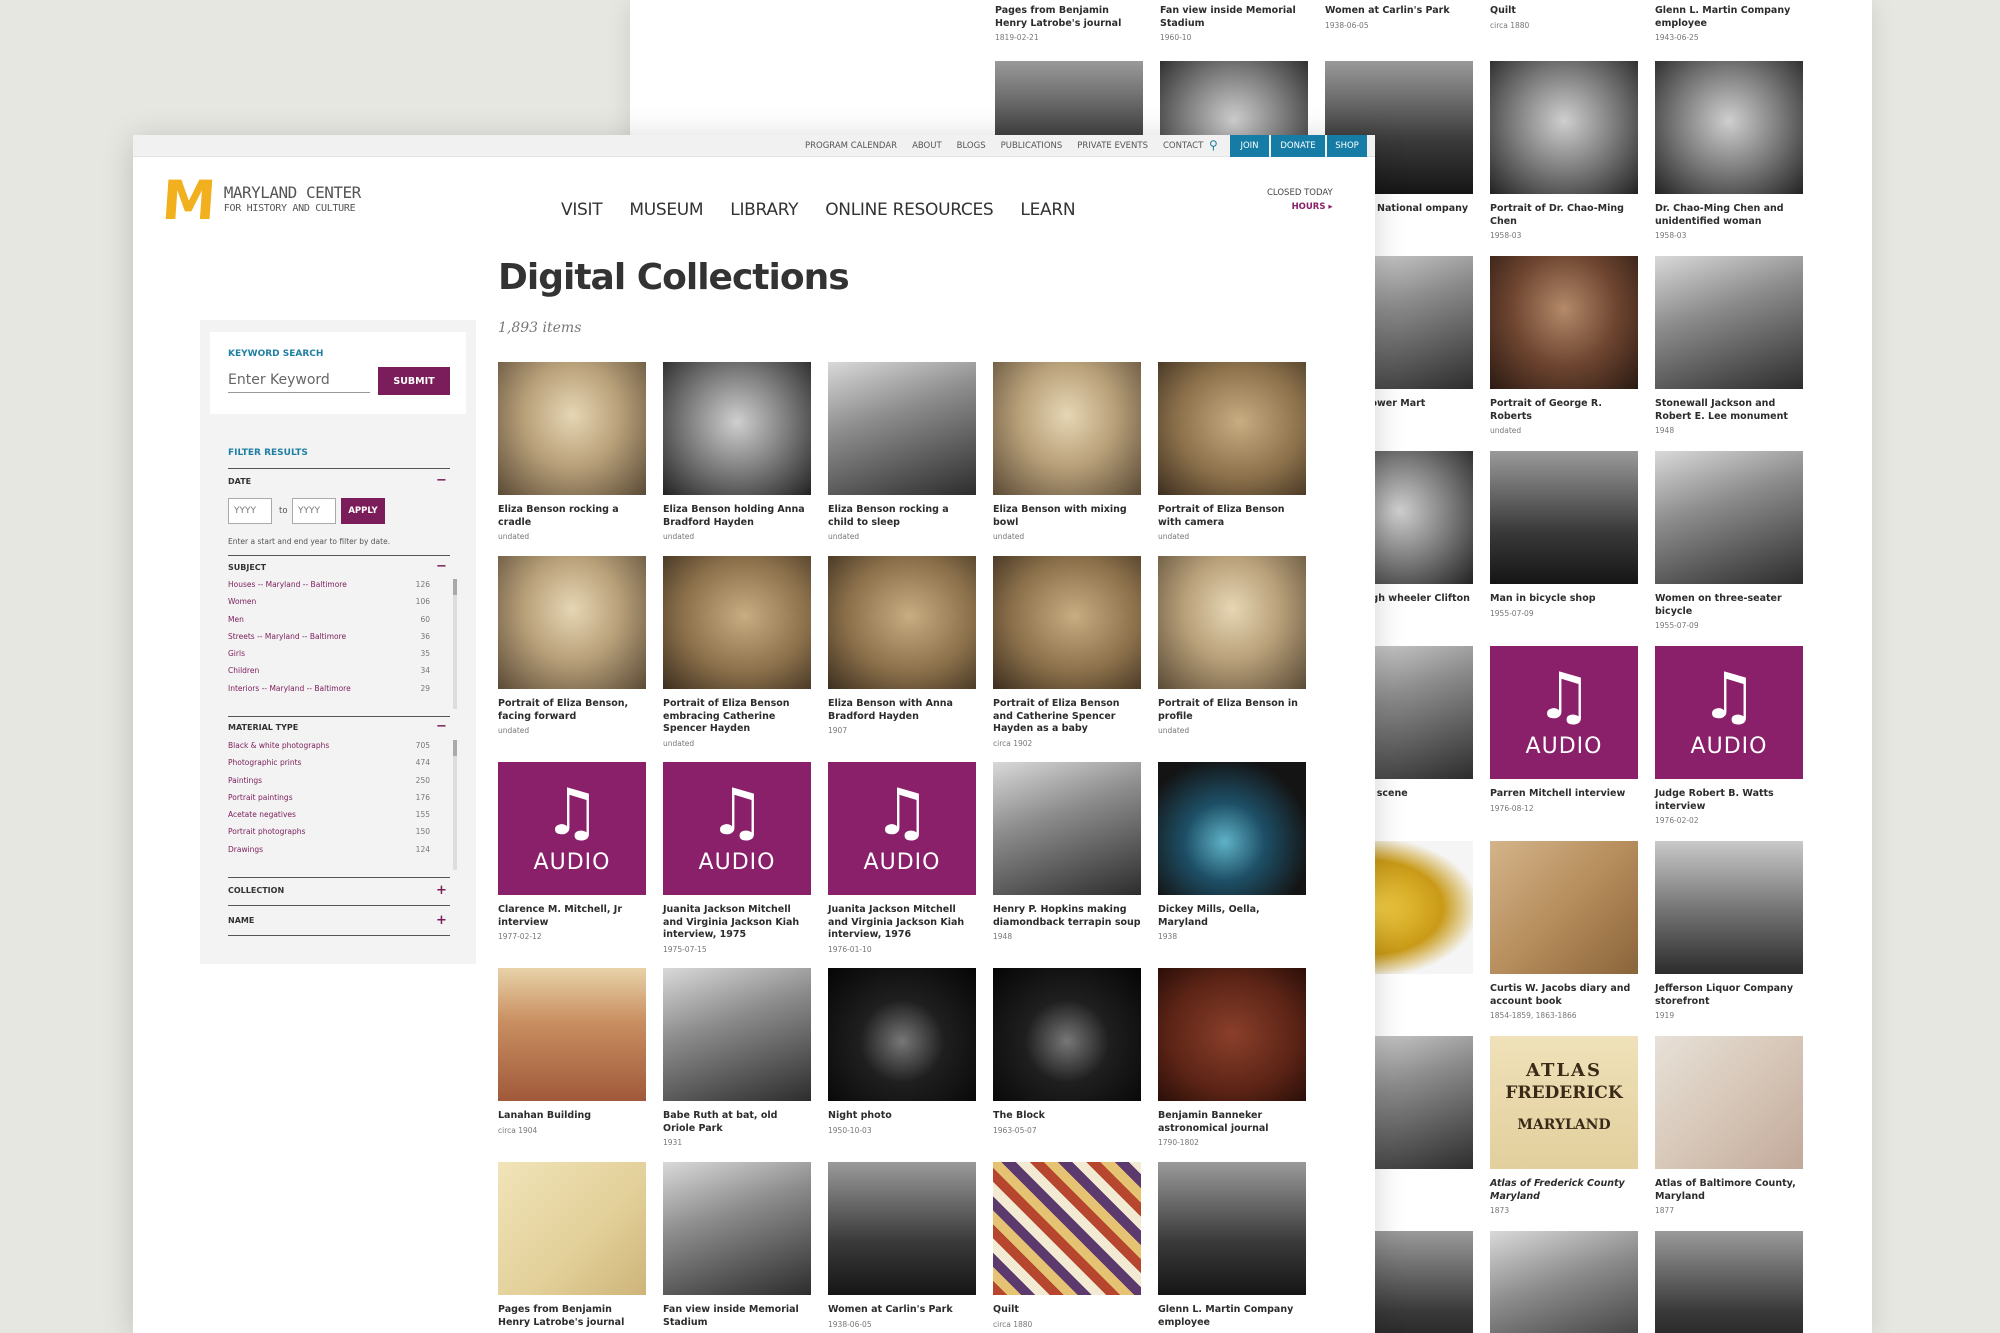 This screenshot has height=1333, width=2000. What do you see at coordinates (902, 1116) in the screenshot?
I see `item-title: Night photo` at bounding box center [902, 1116].